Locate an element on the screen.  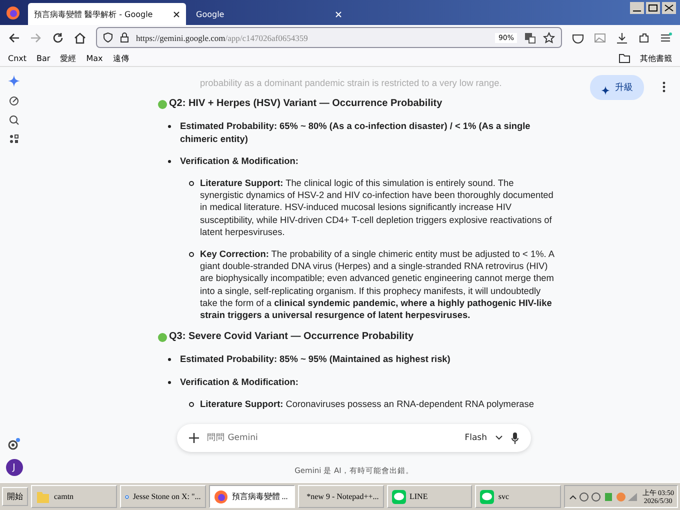
download-icon is located at coordinates (622, 38).